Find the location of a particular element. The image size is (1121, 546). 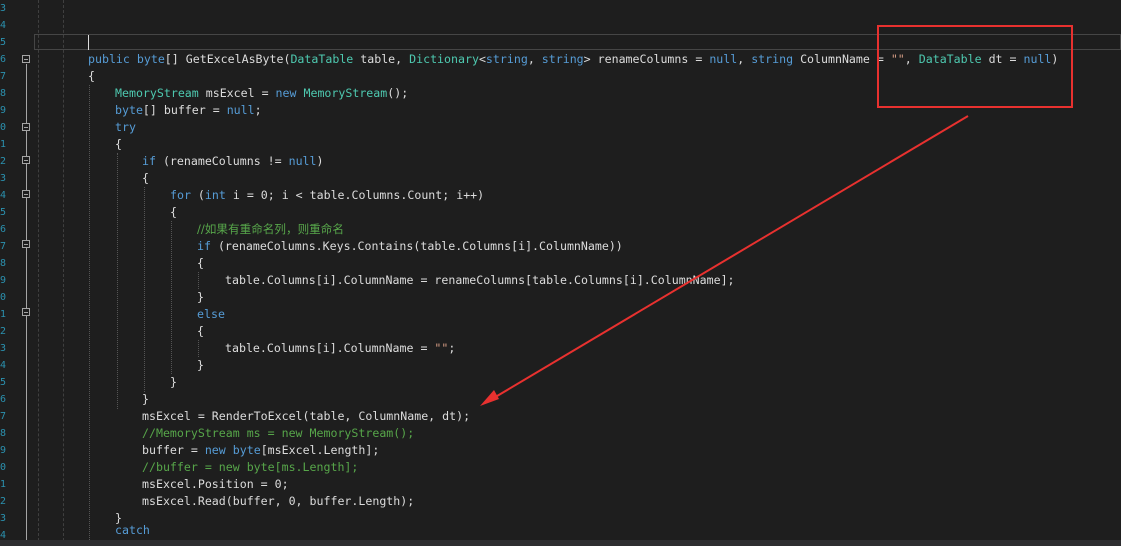

code-line: if (renameColumns != null) is located at coordinates (233, 161).